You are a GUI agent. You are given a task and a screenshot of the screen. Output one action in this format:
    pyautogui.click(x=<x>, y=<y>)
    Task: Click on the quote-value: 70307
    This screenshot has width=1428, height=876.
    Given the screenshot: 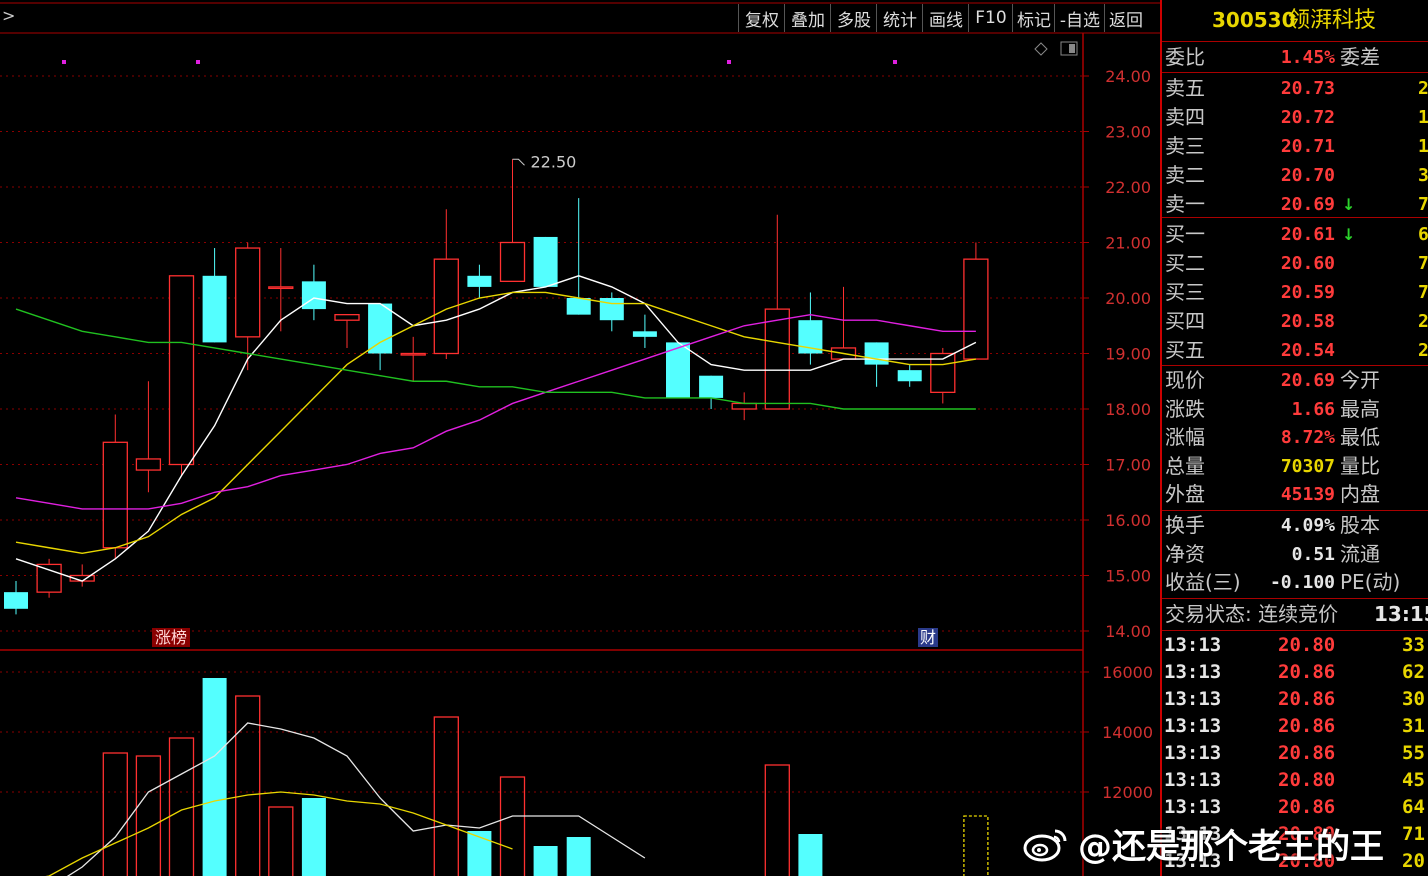 What is the action you would take?
    pyautogui.click(x=1307, y=466)
    